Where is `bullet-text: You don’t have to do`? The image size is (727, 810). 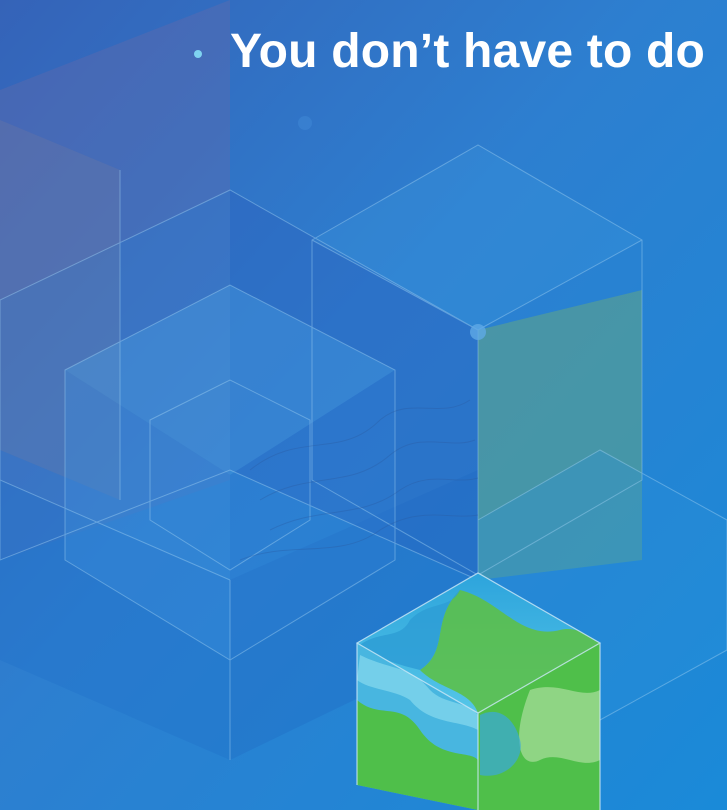 bullet-text: You don’t have to do is located at coordinates (468, 51).